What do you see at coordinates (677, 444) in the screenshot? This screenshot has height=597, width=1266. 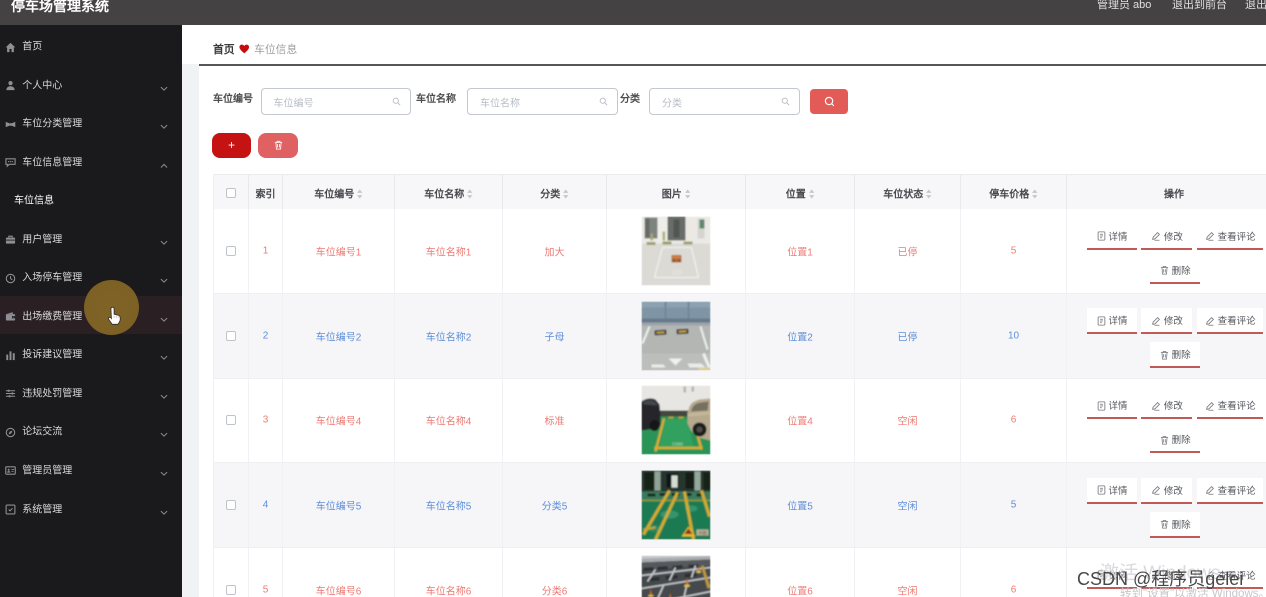 I see `svg-text: C096` at bounding box center [677, 444].